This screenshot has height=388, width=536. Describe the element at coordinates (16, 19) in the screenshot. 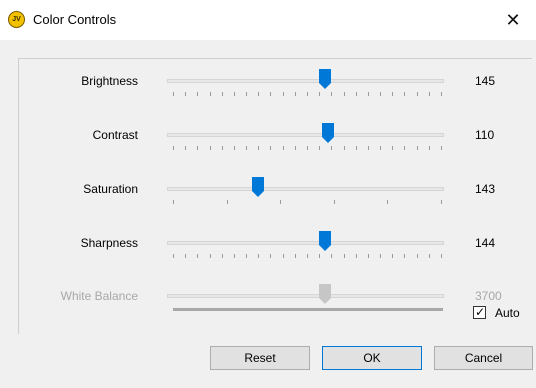

I see `app-logo-icon: JV` at that location.